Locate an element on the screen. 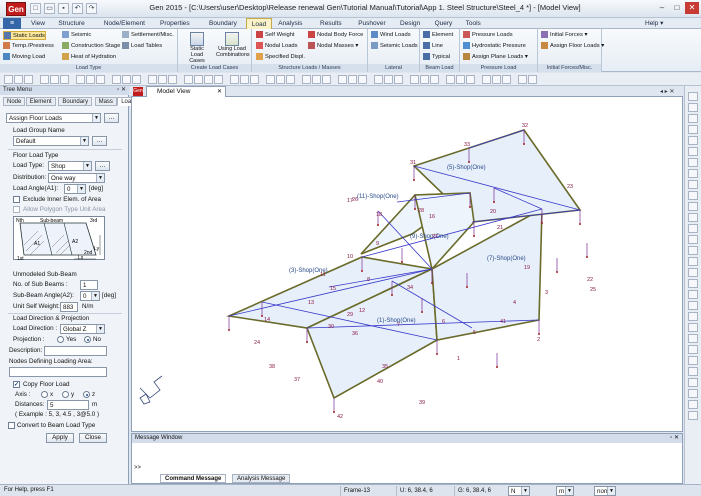 The width and height of the screenshot is (701, 496). nodal-body-force-button: Nodal Body Force is located at coordinates (335, 35).